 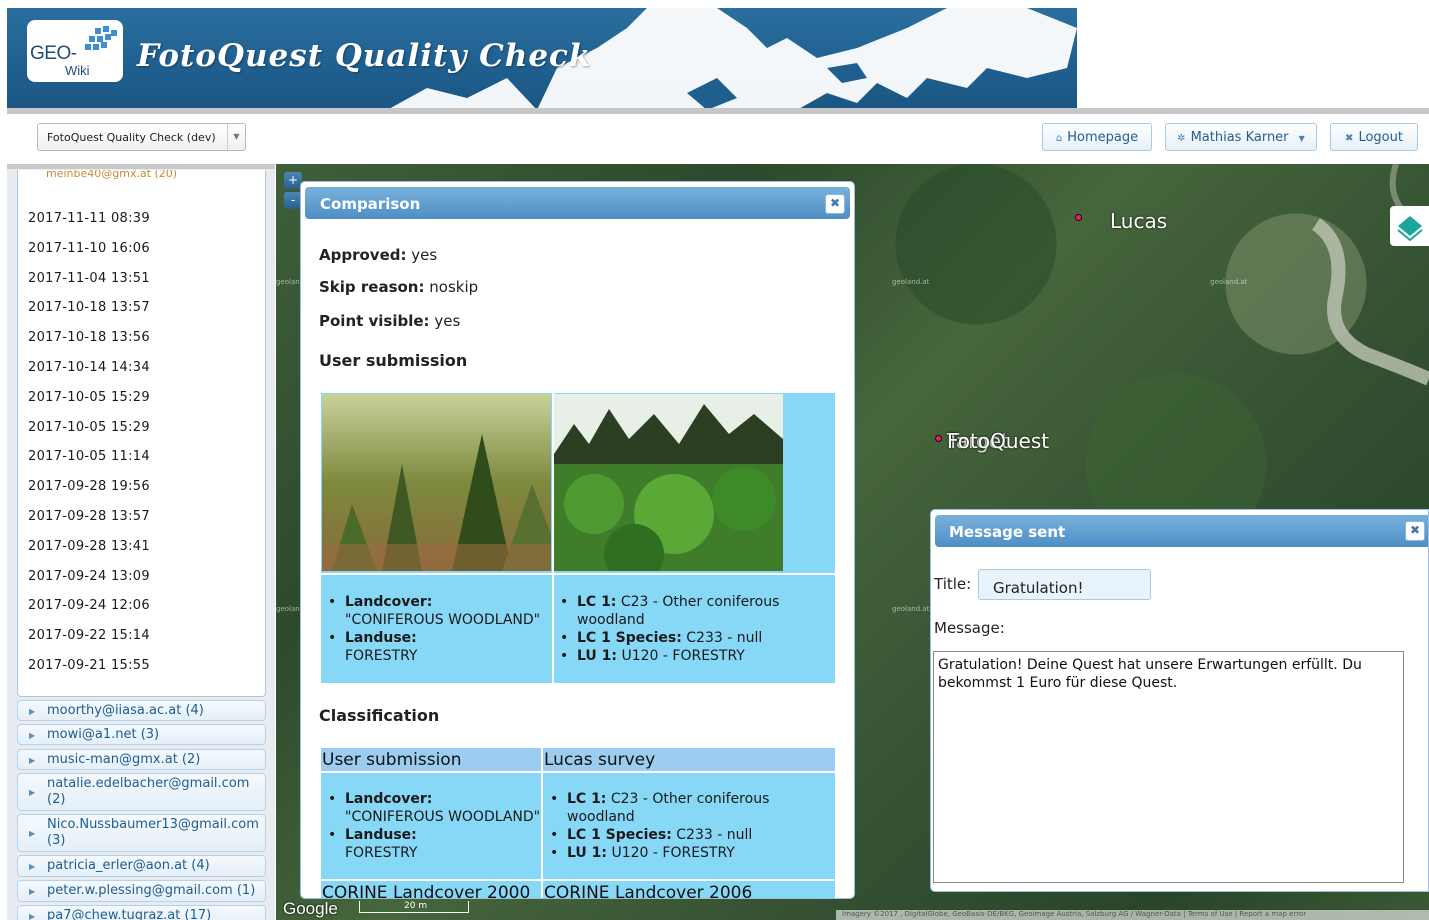 I want to click on user-list-item: ▶ peter.w.plessing@gmail.com (1), so click(x=141, y=891).